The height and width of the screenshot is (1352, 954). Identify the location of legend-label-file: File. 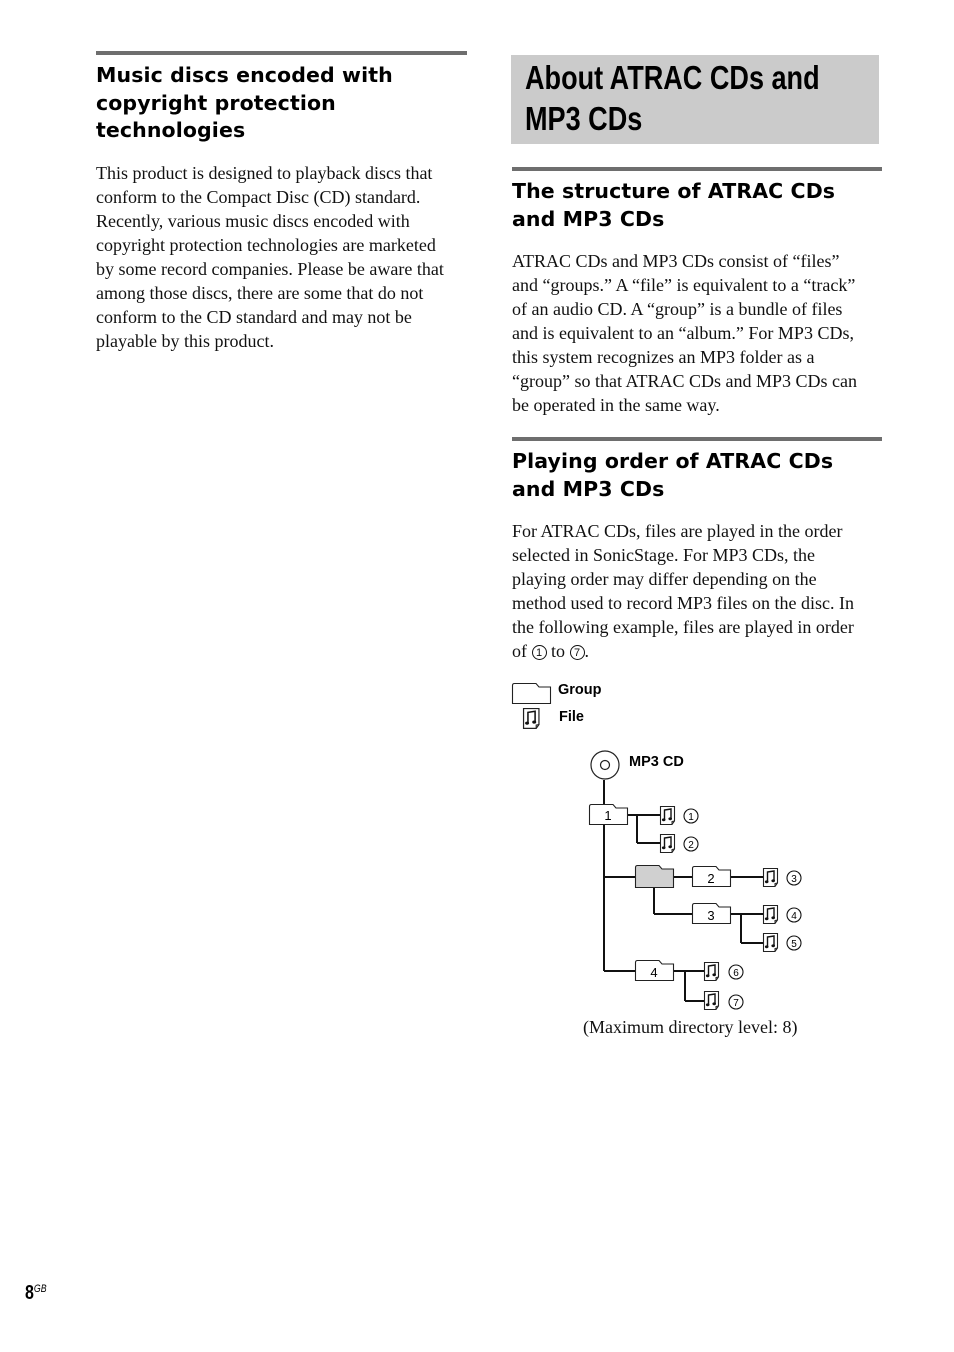
(571, 717).